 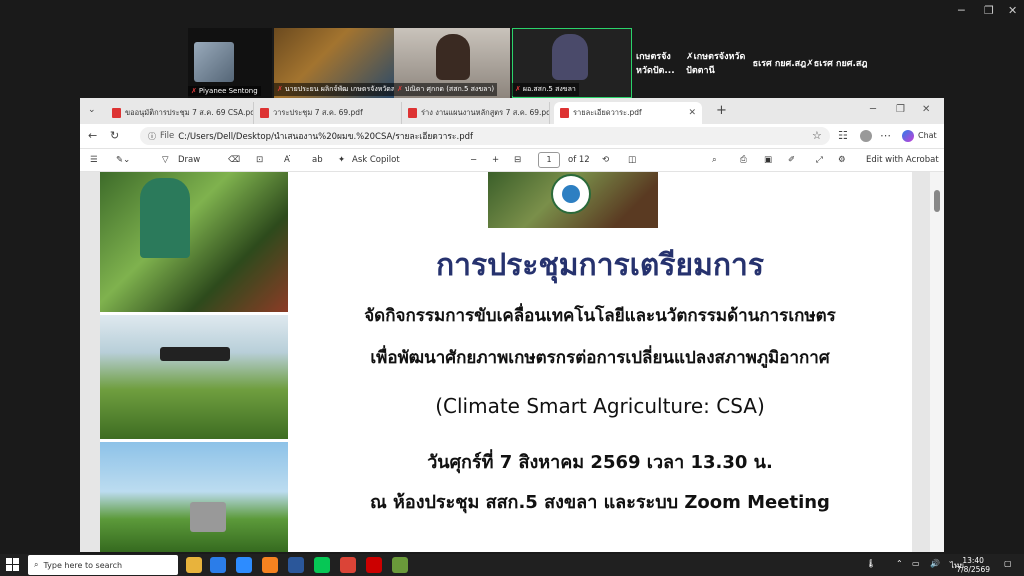 What do you see at coordinates (935, 563) in the screenshot?
I see `volume-icon: 🔊` at bounding box center [935, 563].